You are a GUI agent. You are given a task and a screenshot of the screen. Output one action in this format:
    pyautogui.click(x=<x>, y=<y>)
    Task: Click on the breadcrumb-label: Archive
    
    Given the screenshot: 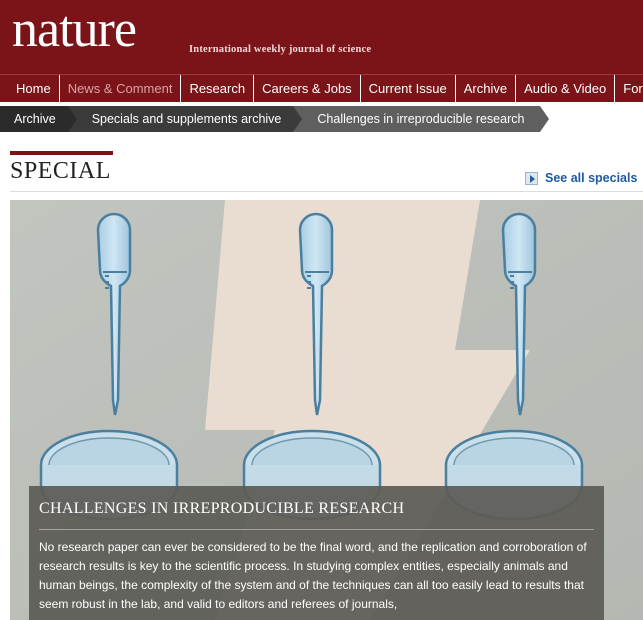 What is the action you would take?
    pyautogui.click(x=35, y=119)
    